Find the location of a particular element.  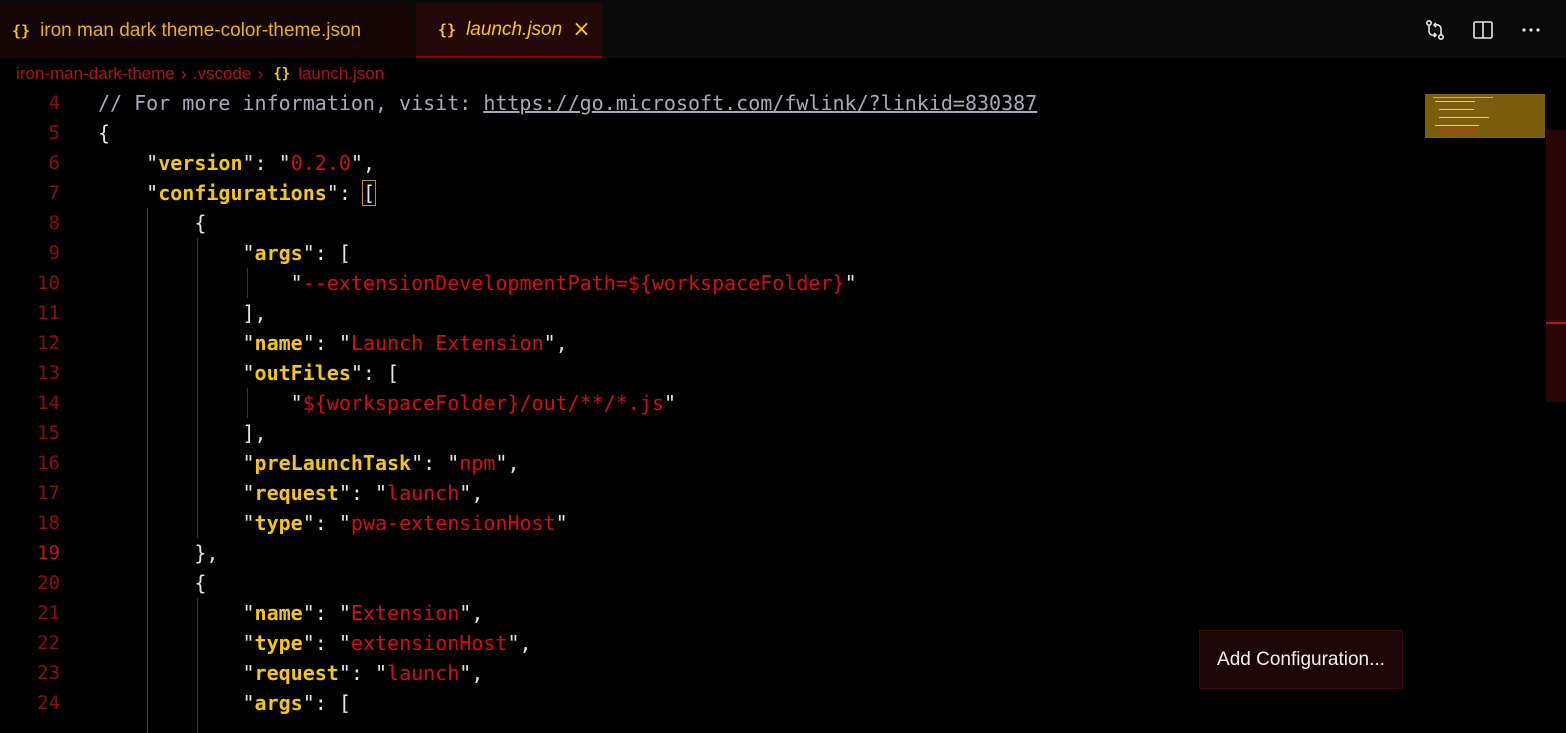

minimap is located at coordinates (1485, 116).